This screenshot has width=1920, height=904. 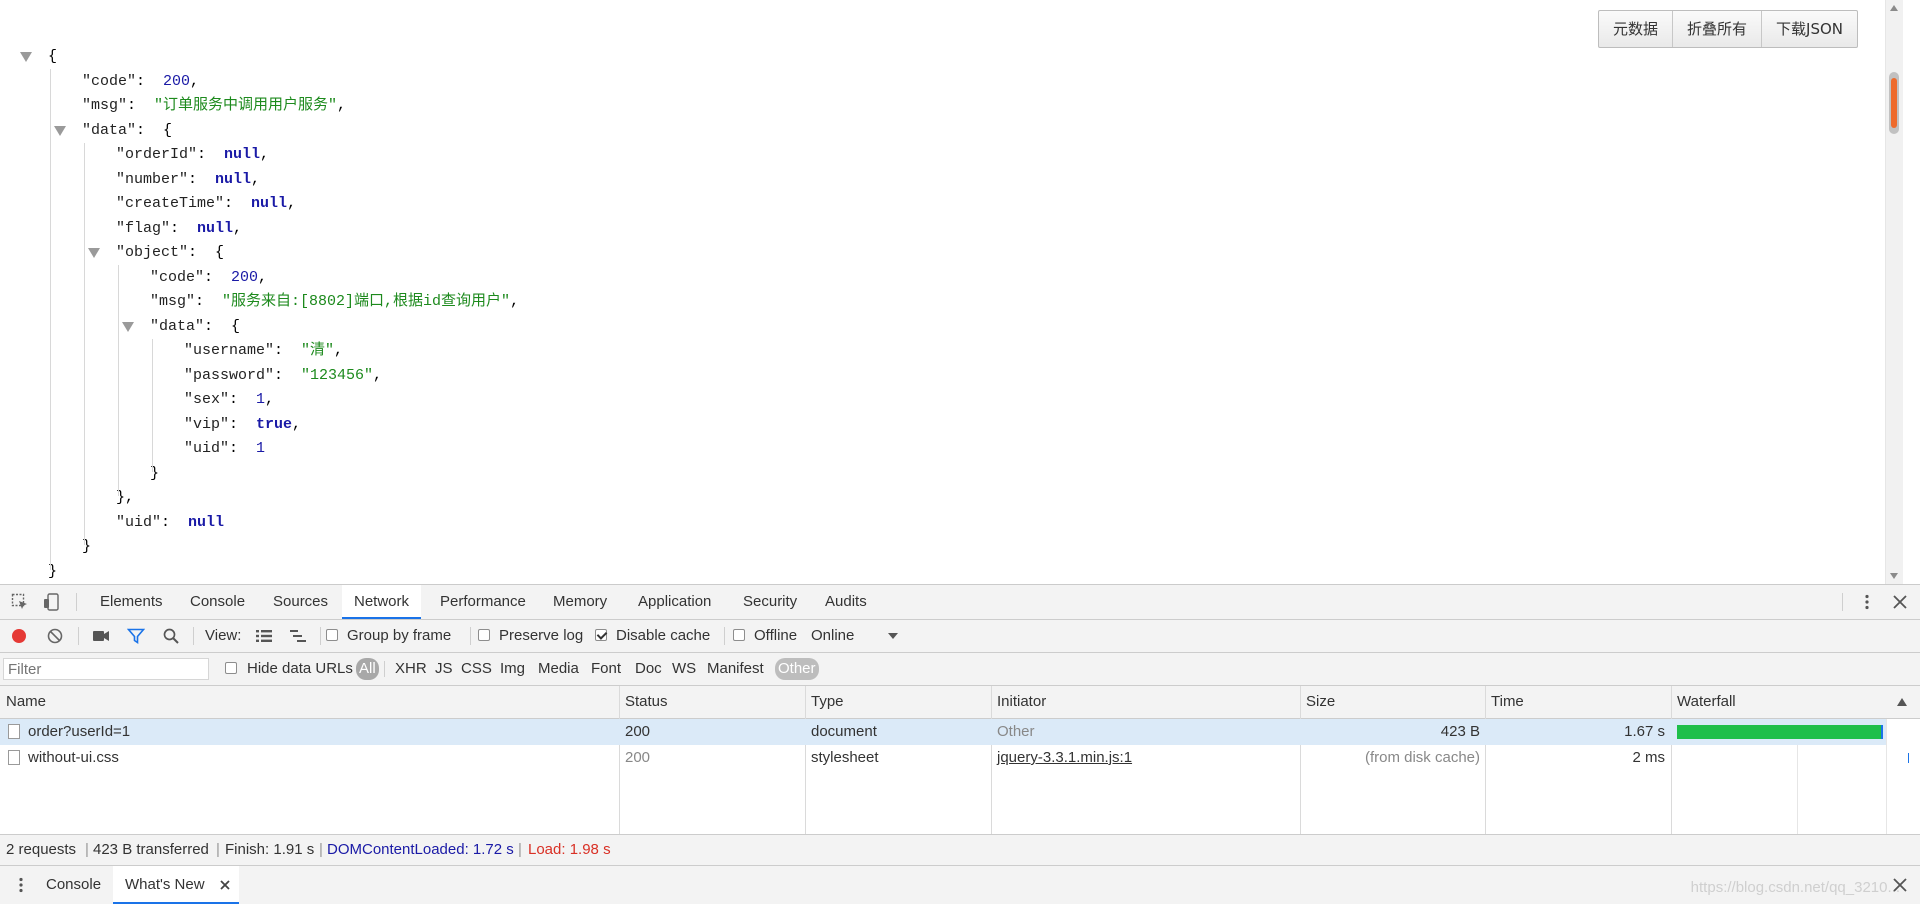 I want to click on json-token-key: "orderId", so click(x=157, y=154).